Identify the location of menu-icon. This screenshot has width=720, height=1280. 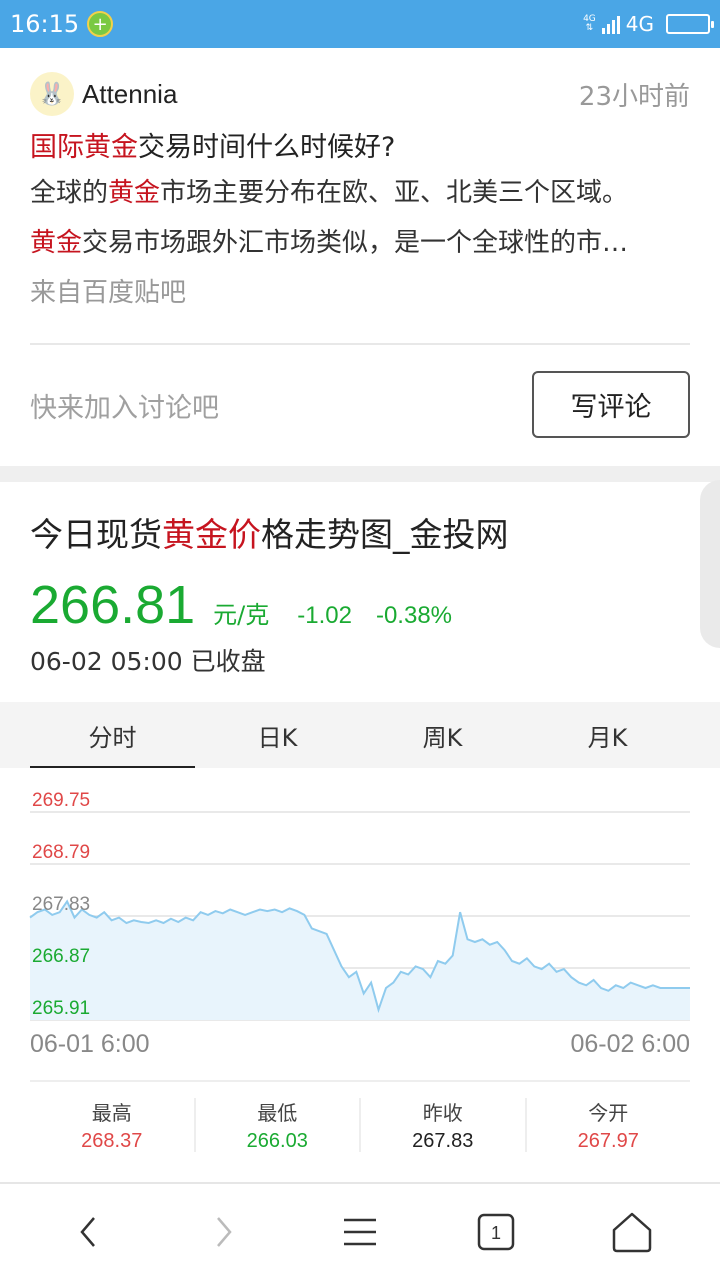
(360, 1232).